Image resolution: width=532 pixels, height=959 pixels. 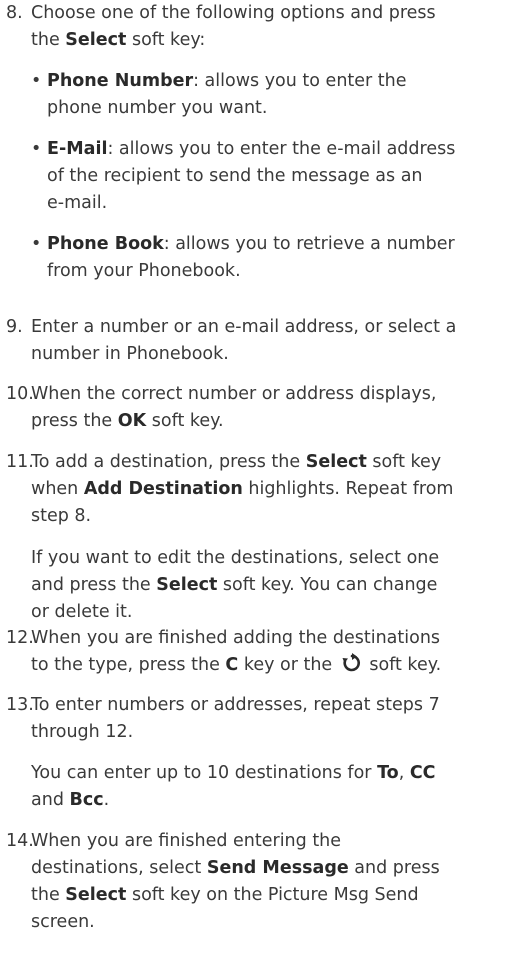 I want to click on step-line: screen., so click(x=63, y=922).